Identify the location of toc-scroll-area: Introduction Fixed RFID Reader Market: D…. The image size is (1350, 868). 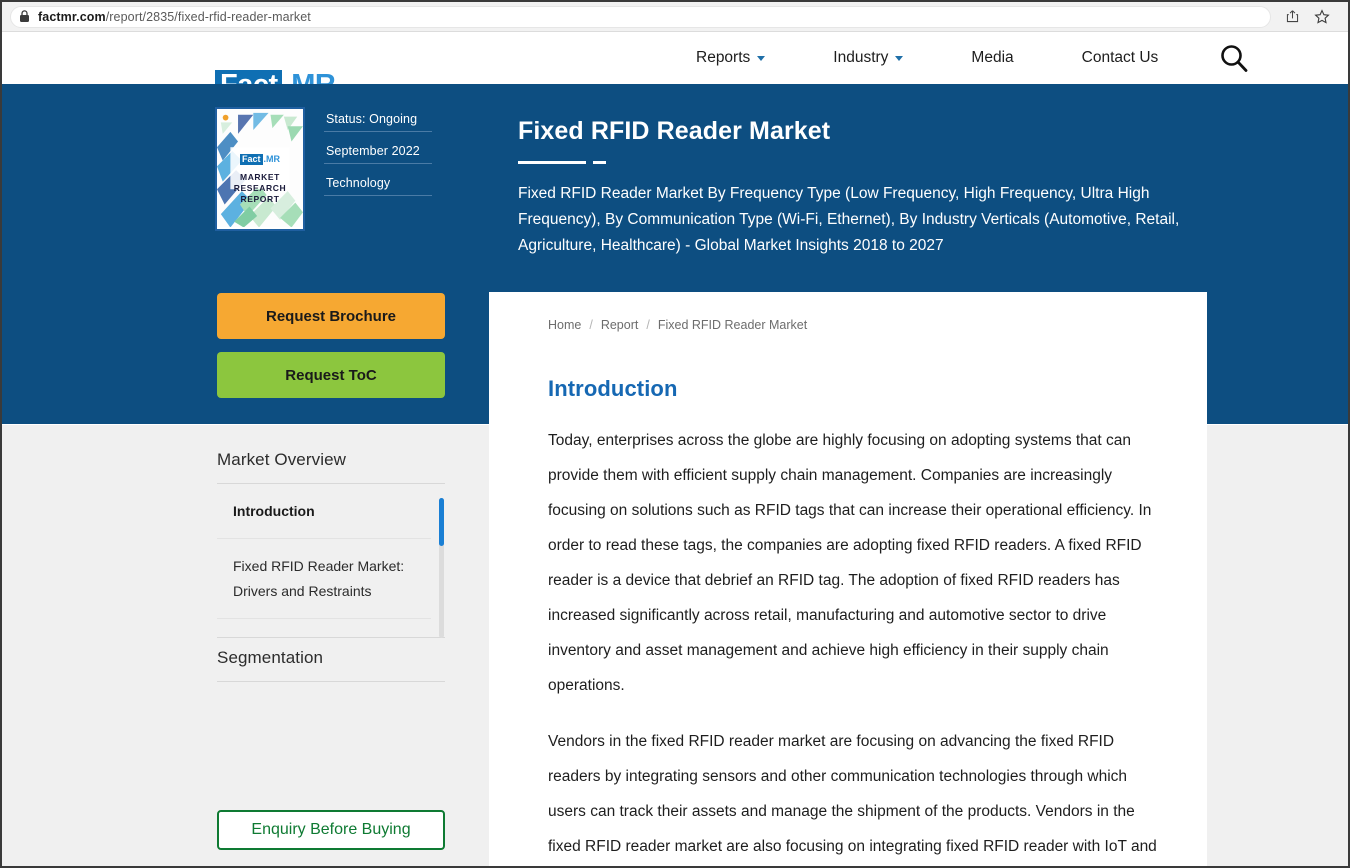
(331, 561).